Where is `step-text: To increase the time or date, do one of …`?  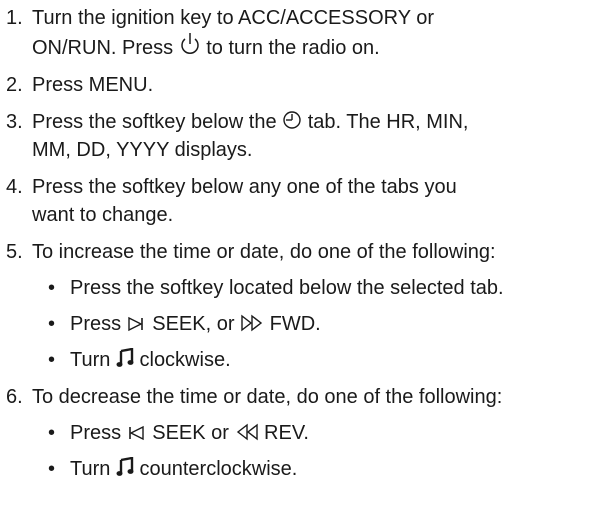
step-text: To increase the time or date, do one of … is located at coordinates (264, 252).